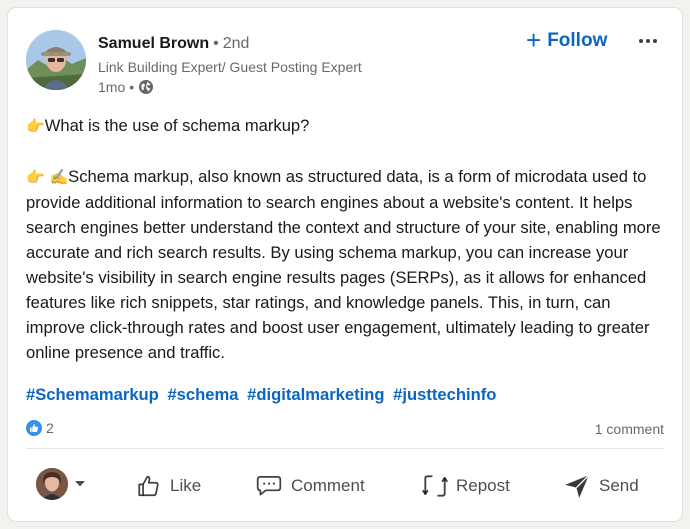 Image resolution: width=690 pixels, height=529 pixels. I want to click on reaction-actor-selector, so click(61, 484).